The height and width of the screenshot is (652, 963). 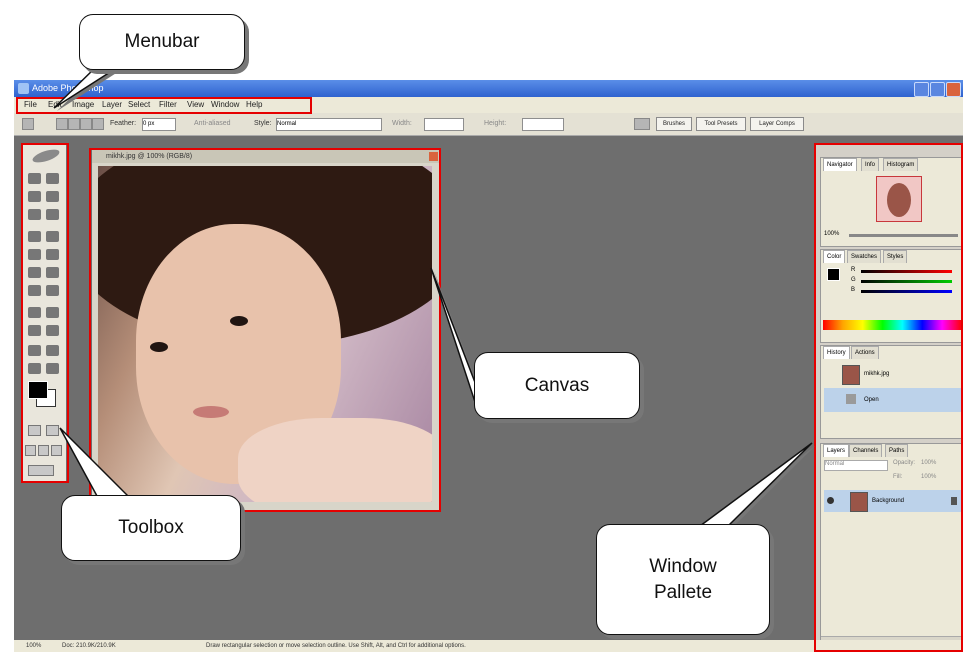 What do you see at coordinates (557, 385) in the screenshot?
I see `canvas-callout: Canvas` at bounding box center [557, 385].